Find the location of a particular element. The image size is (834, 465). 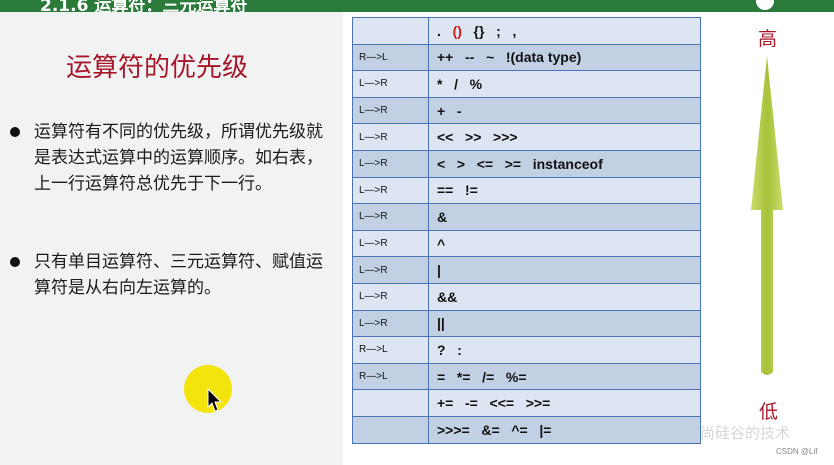

operators-cell: * / % is located at coordinates (564, 84).